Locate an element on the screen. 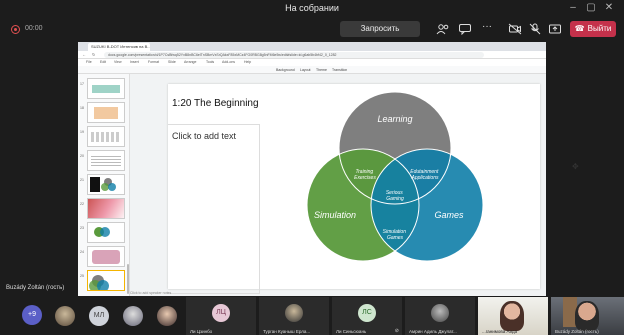 This screenshot has height=335, width=624. menu-addons: Add-ons is located at coordinates (228, 62).